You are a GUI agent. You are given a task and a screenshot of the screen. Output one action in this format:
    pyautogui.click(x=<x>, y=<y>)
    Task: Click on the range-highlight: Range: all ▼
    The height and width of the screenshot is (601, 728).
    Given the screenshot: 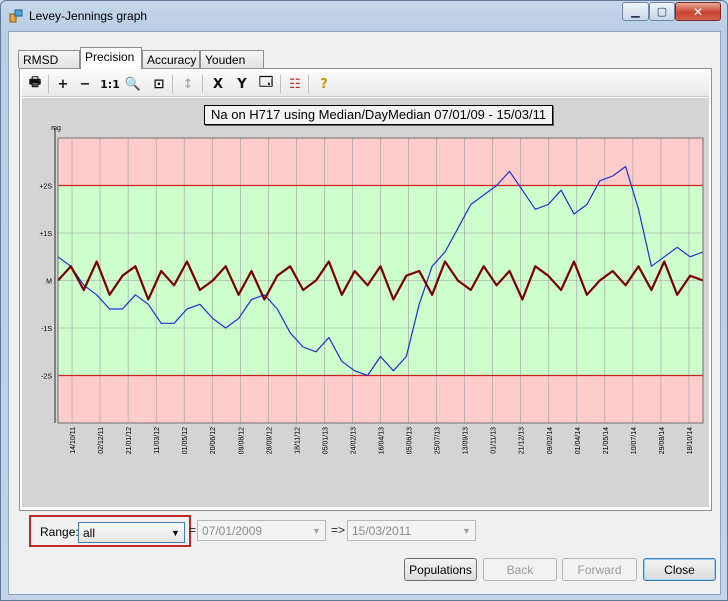 What is the action you would take?
    pyautogui.click(x=110, y=531)
    